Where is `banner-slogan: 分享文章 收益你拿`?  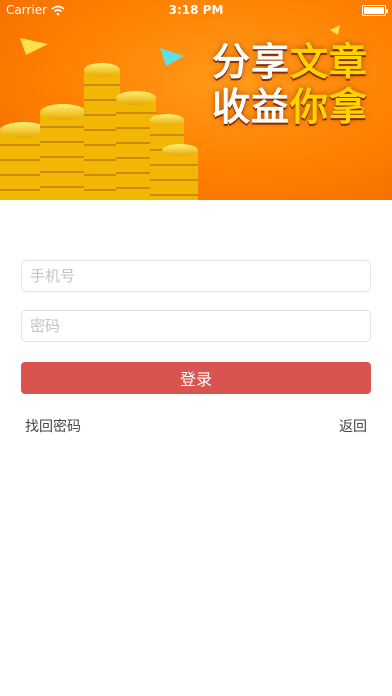
banner-slogan: 分享文章 收益你拿 is located at coordinates (297, 85).